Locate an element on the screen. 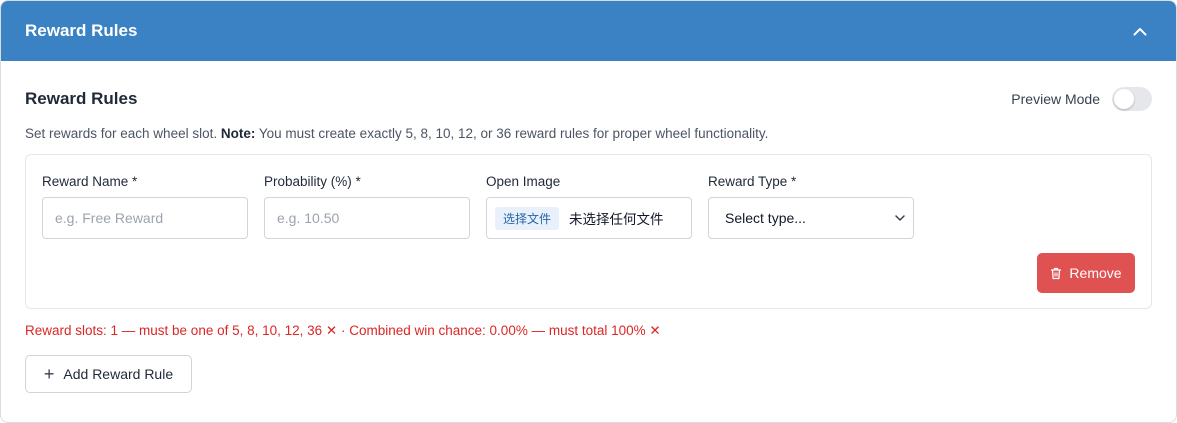 Image resolution: width=1177 pixels, height=423 pixels. section-title: Reward Rules is located at coordinates (81, 98).